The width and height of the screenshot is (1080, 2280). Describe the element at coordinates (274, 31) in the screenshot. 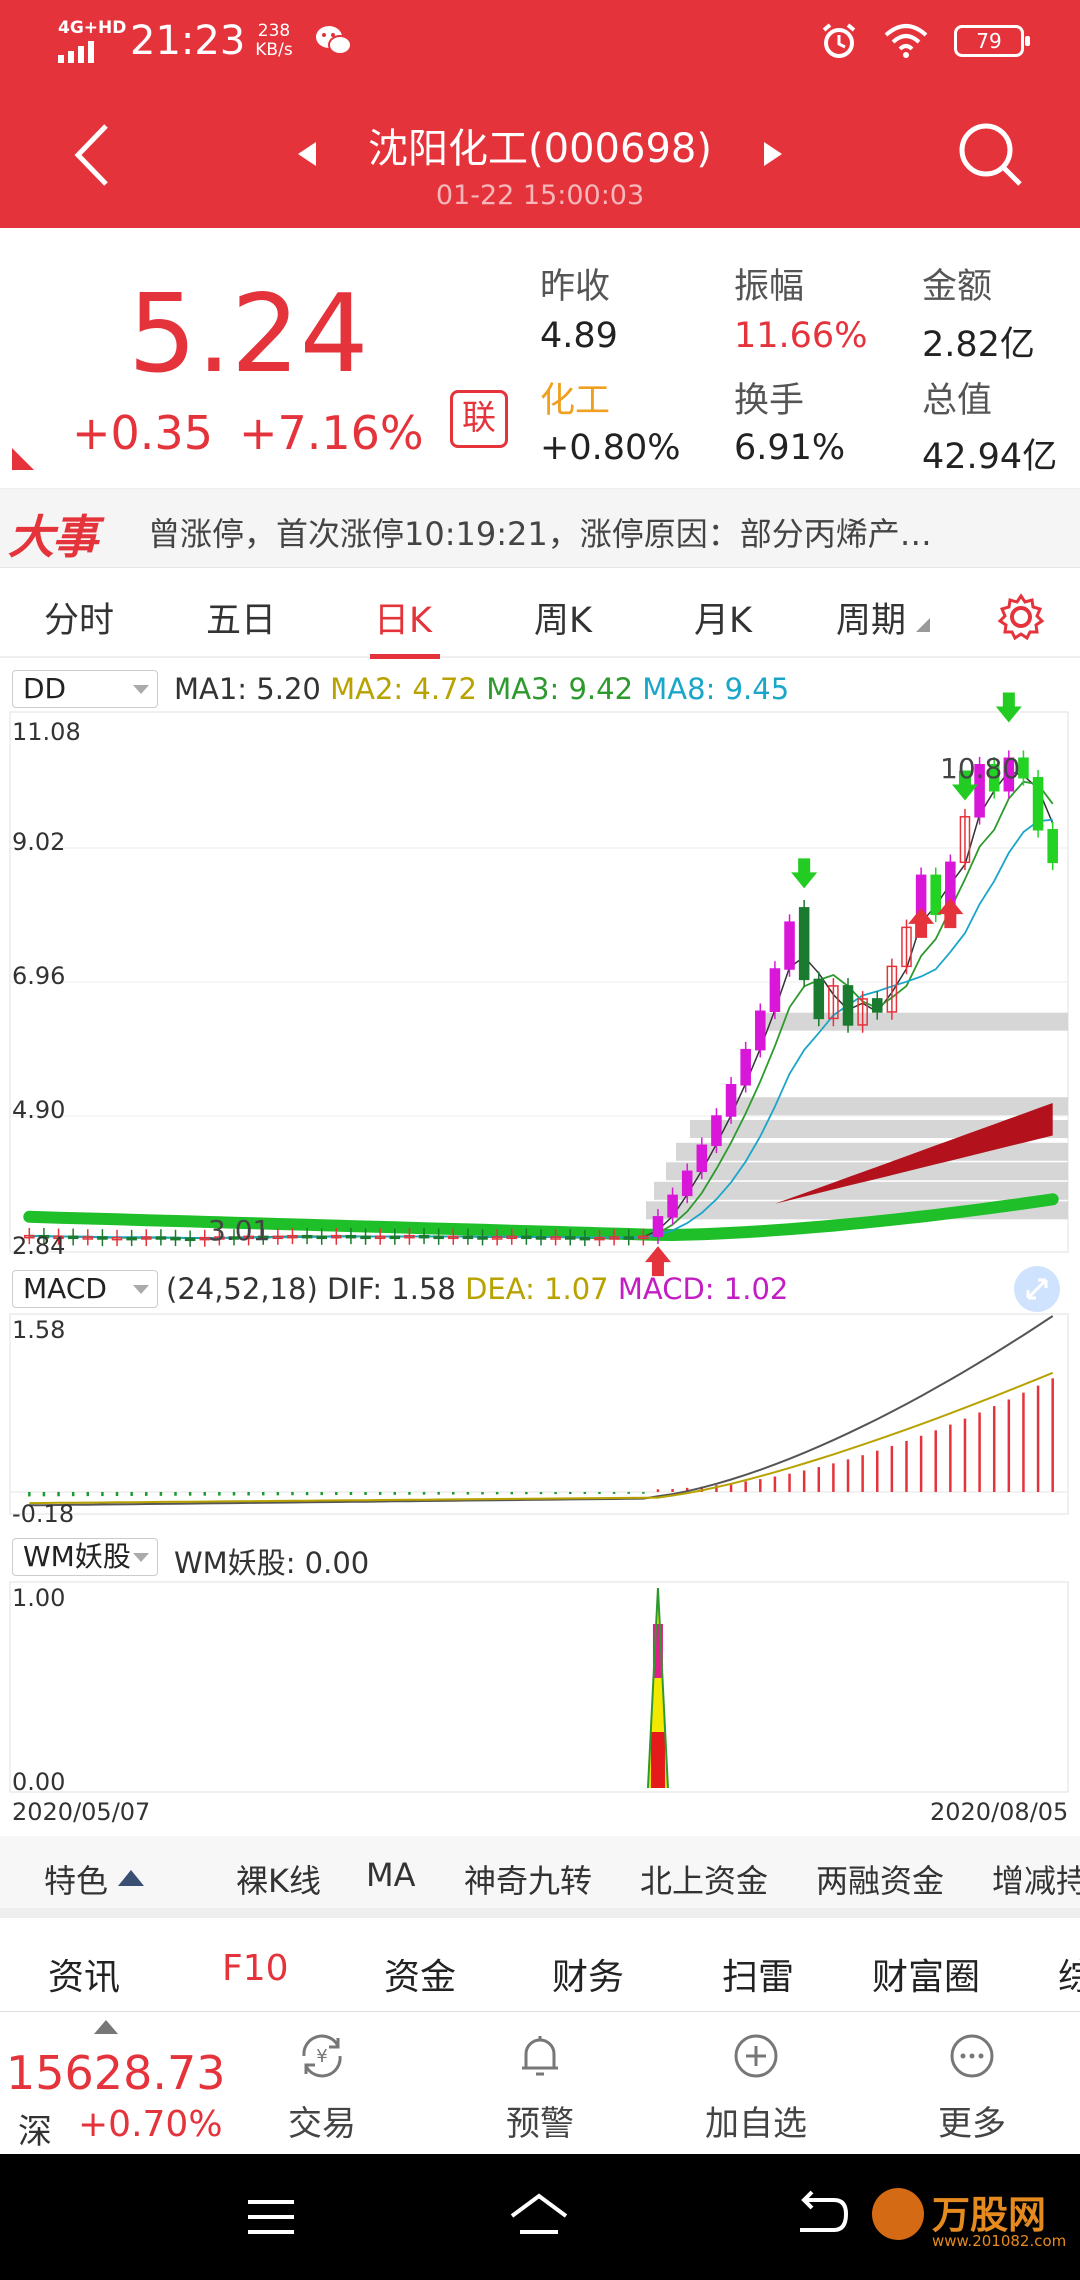

I see `speed-value: 238` at that location.